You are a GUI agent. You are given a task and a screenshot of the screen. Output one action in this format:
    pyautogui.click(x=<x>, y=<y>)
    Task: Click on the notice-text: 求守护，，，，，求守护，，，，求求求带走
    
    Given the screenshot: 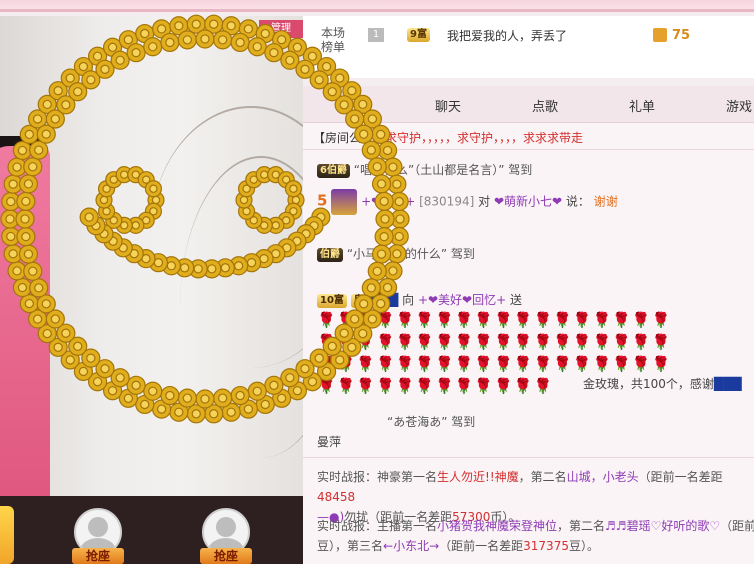 What is the action you would take?
    pyautogui.click(x=484, y=138)
    